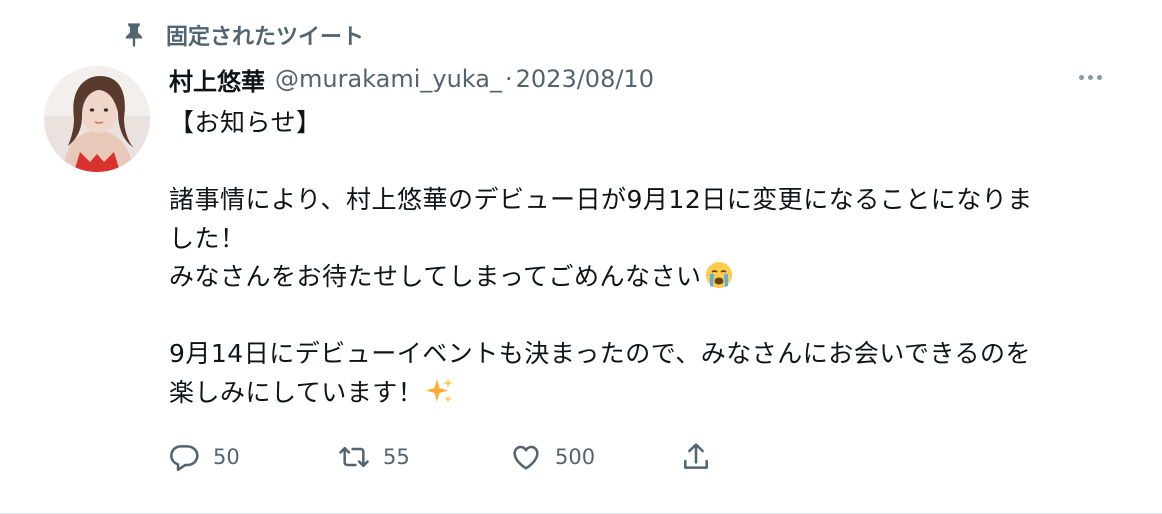 This screenshot has height=514, width=1162. What do you see at coordinates (207, 238) in the screenshot?
I see `tweet-line: した！` at bounding box center [207, 238].